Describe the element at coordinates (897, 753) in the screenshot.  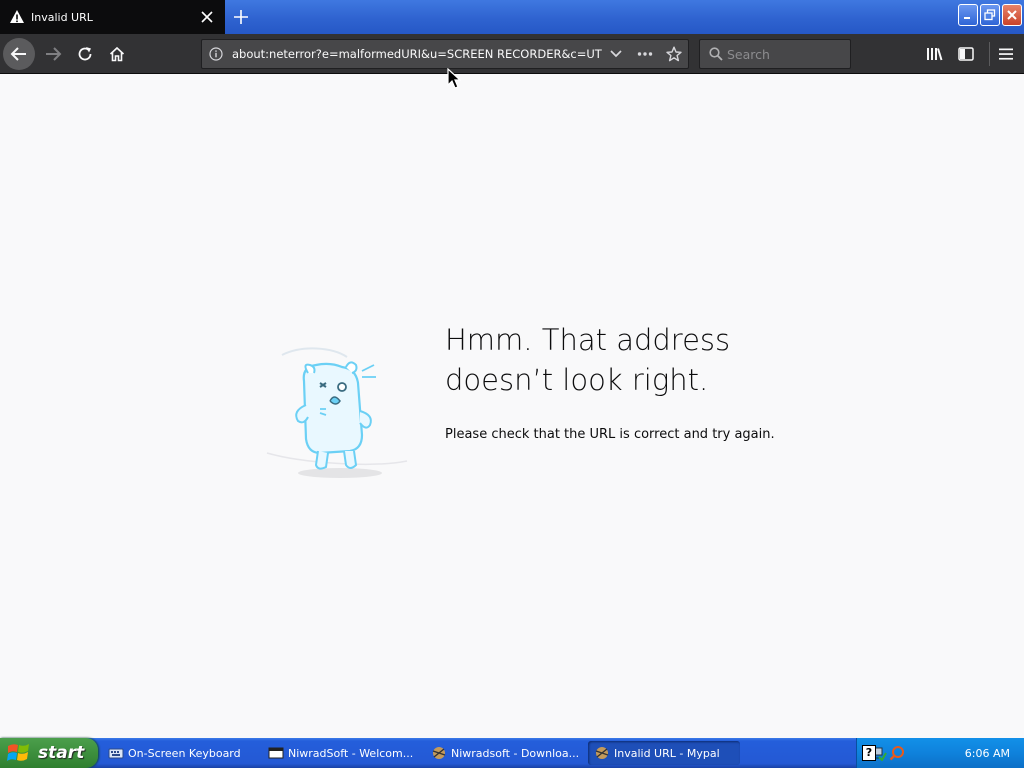
I see `security-icon` at that location.